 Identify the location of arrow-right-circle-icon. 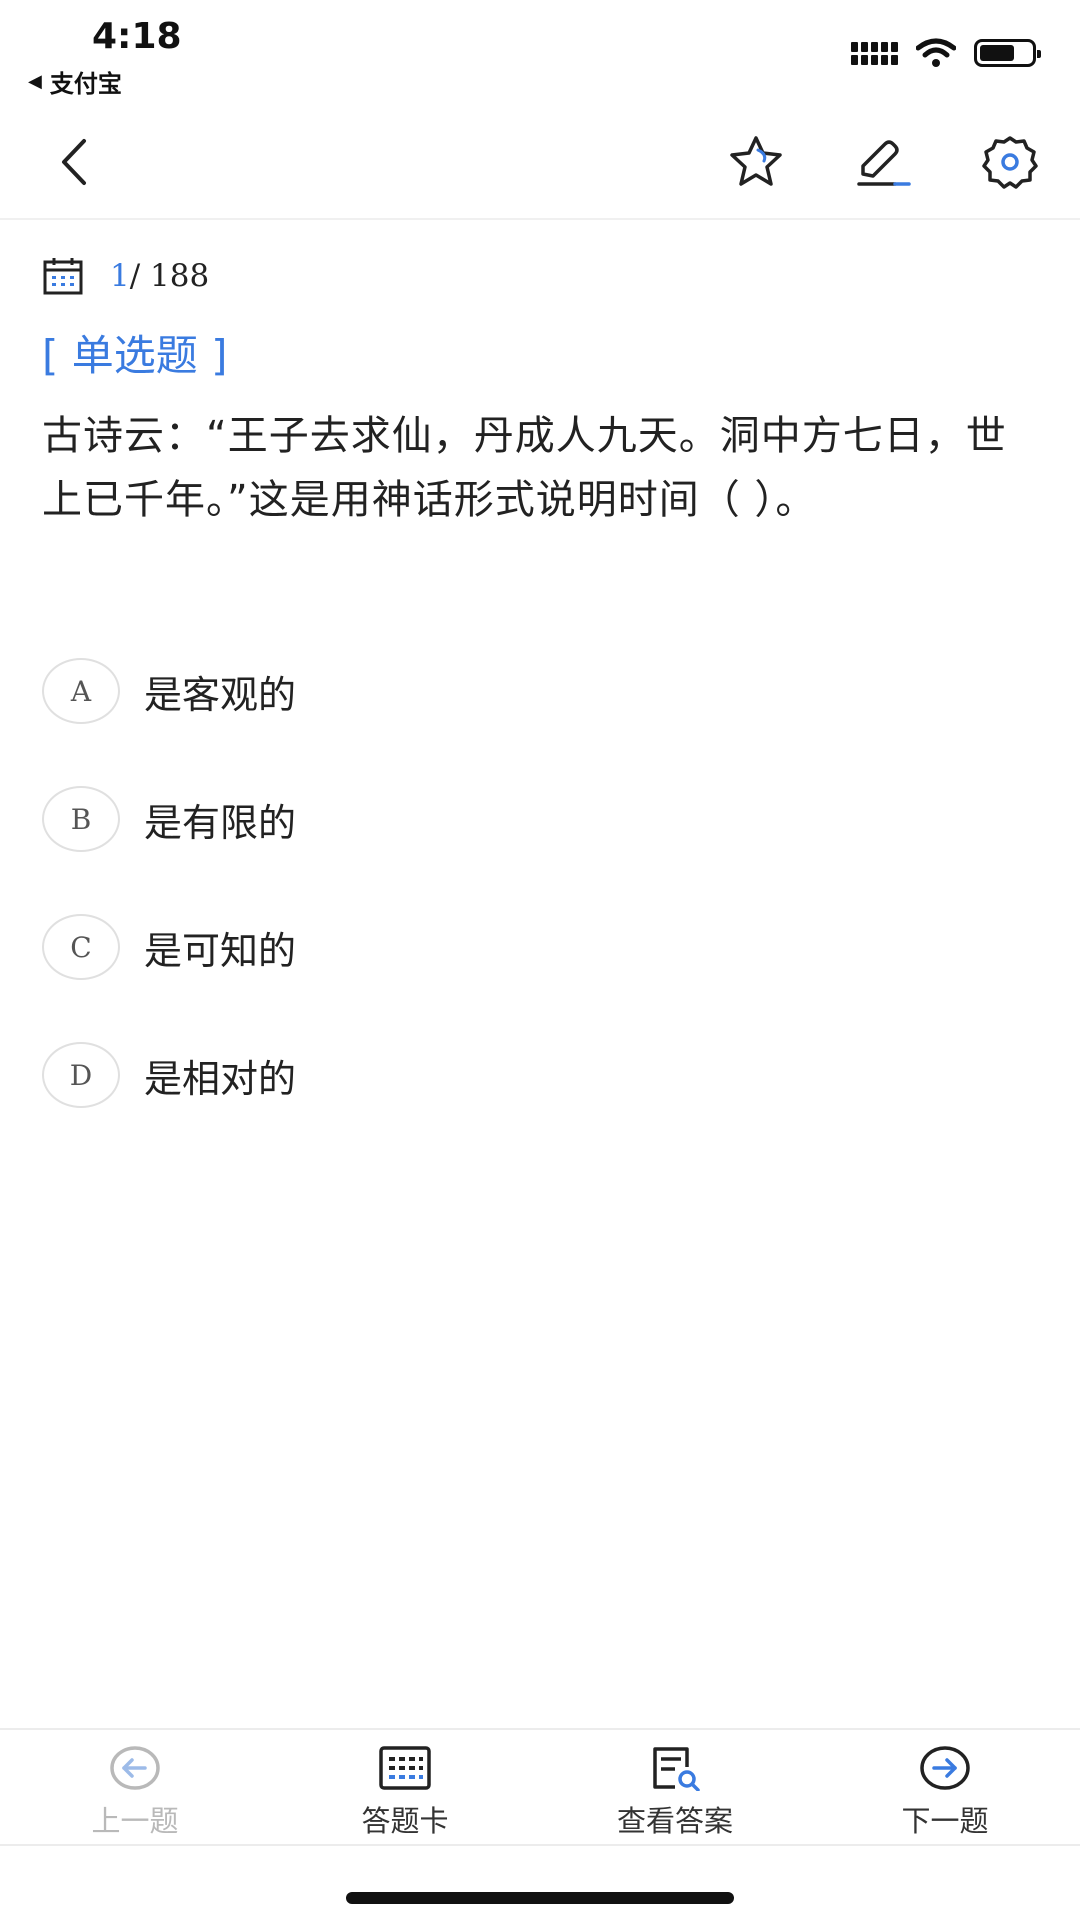
(945, 1768).